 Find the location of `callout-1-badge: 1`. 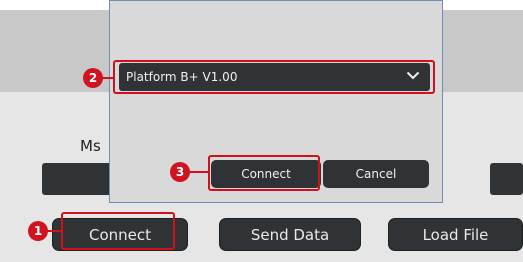

callout-1-badge: 1 is located at coordinates (38, 231).